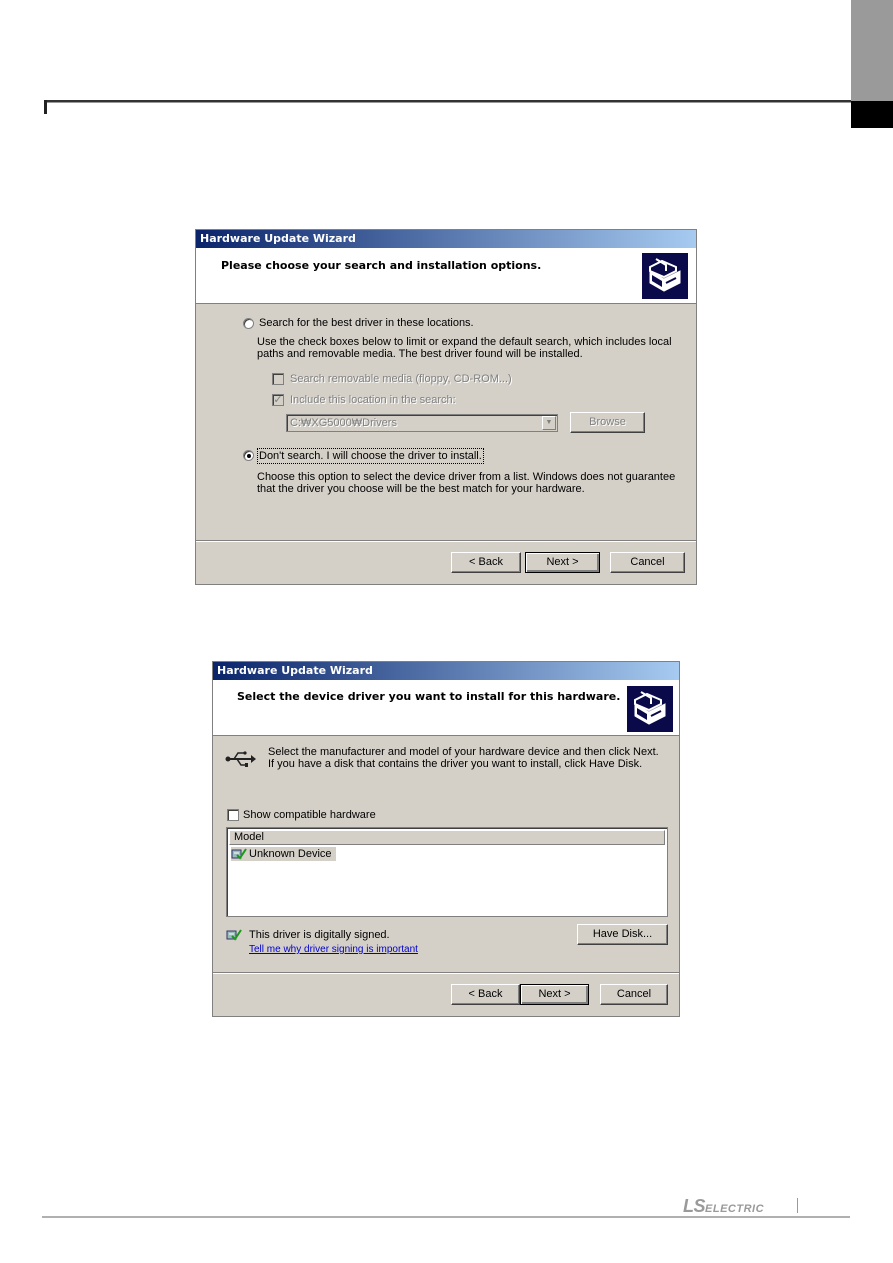  Describe the element at coordinates (797, 1205) in the screenshot. I see `footer-divider` at that location.